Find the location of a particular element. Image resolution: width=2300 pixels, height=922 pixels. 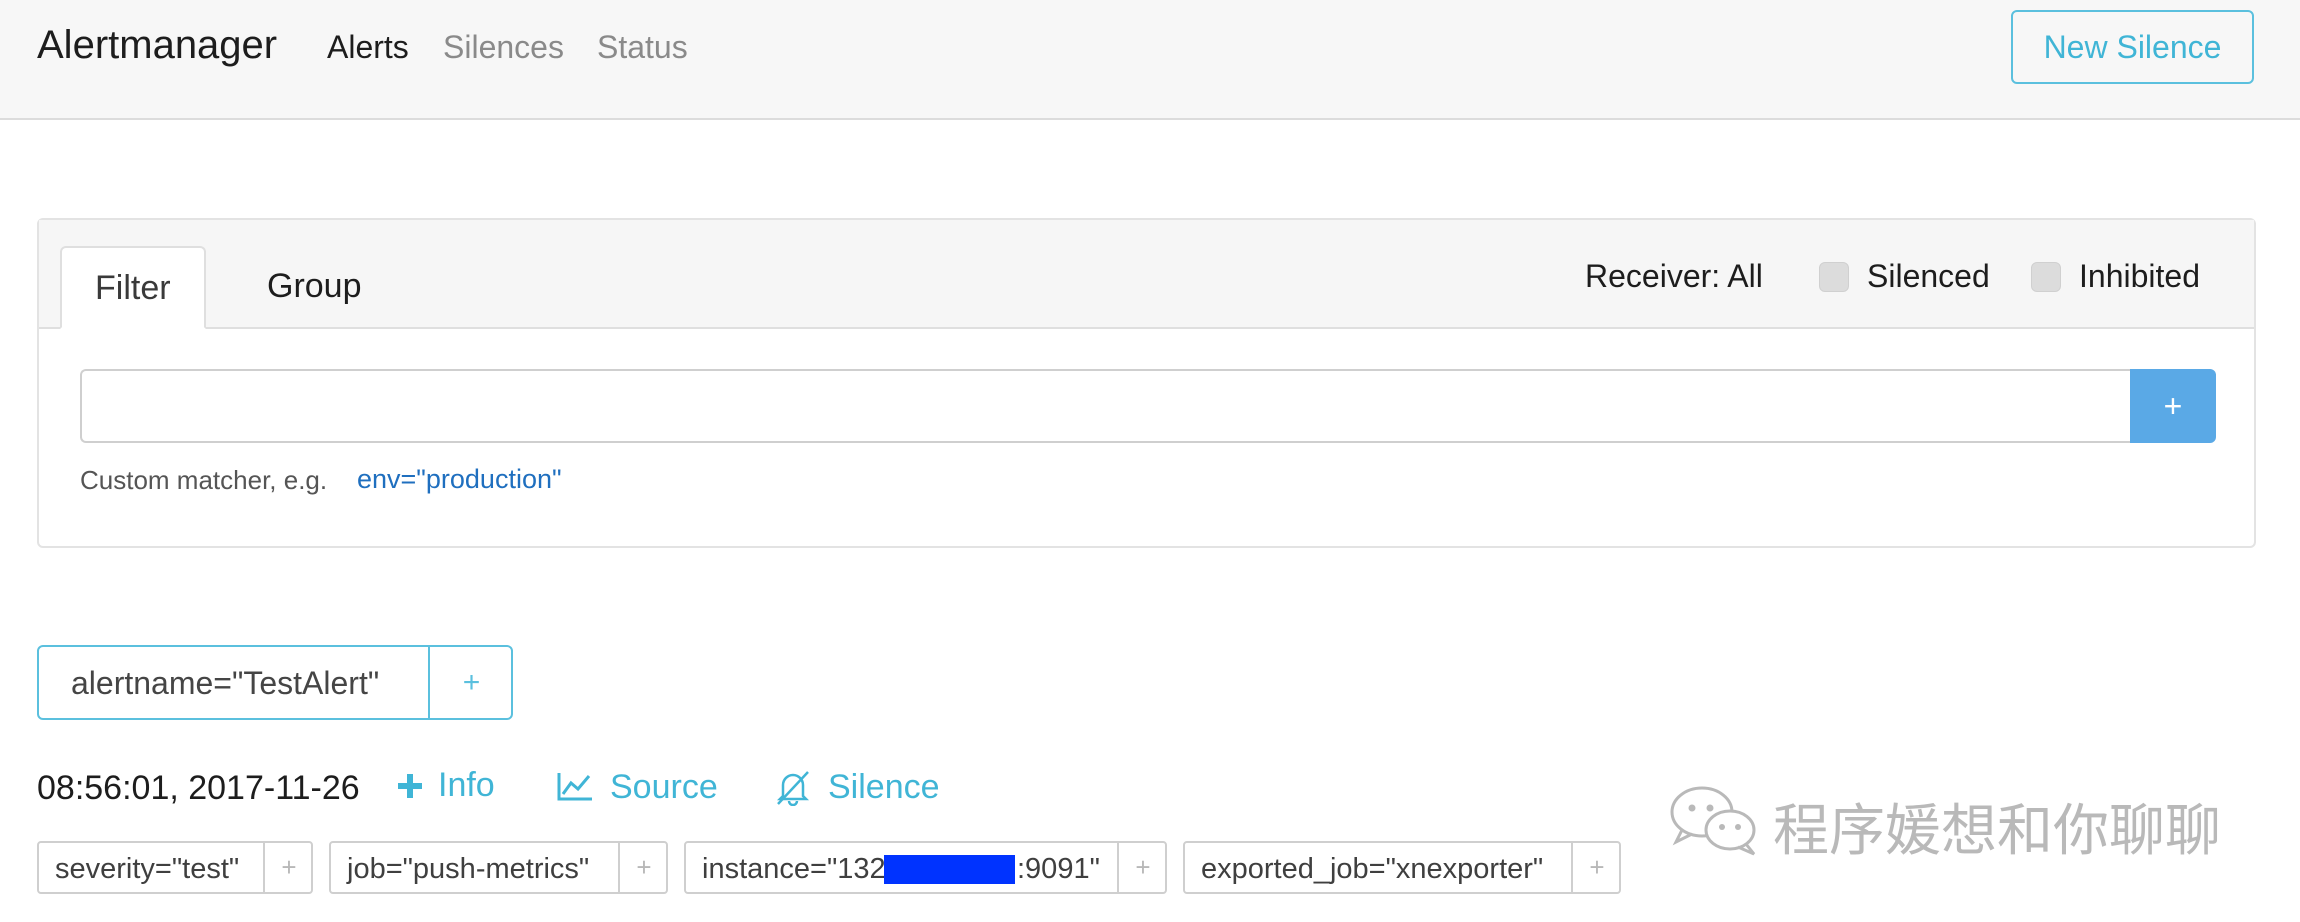

silence-label: Silence is located at coordinates (884, 787).